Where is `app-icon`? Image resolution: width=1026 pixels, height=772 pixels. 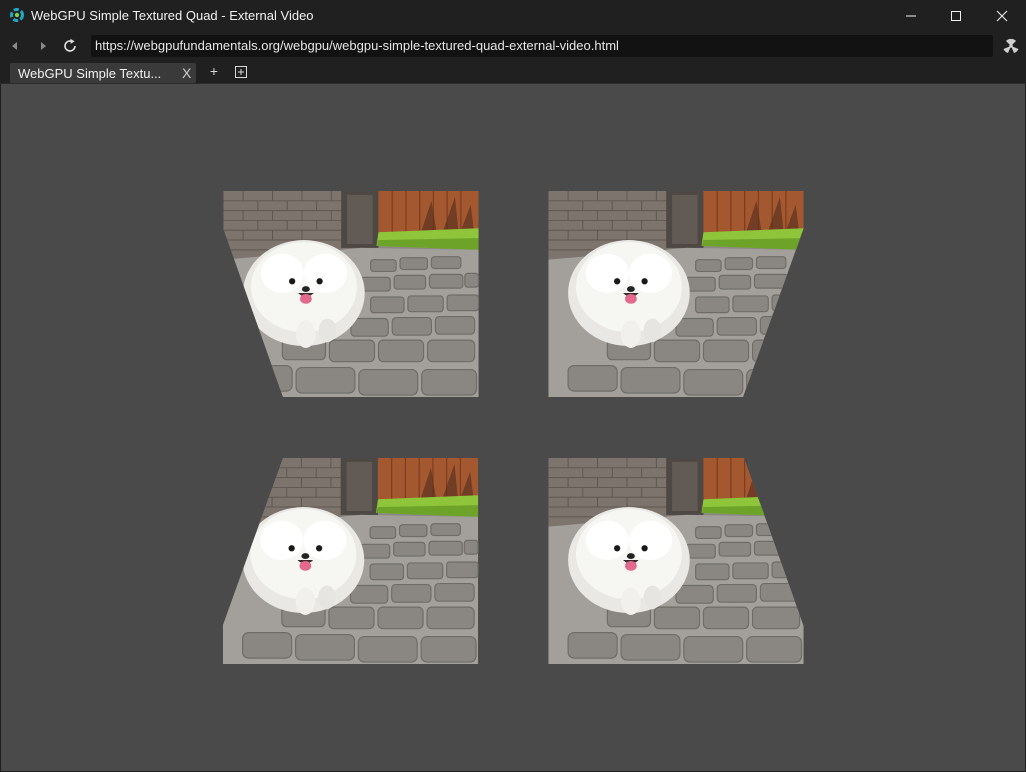
app-icon is located at coordinates (17, 15).